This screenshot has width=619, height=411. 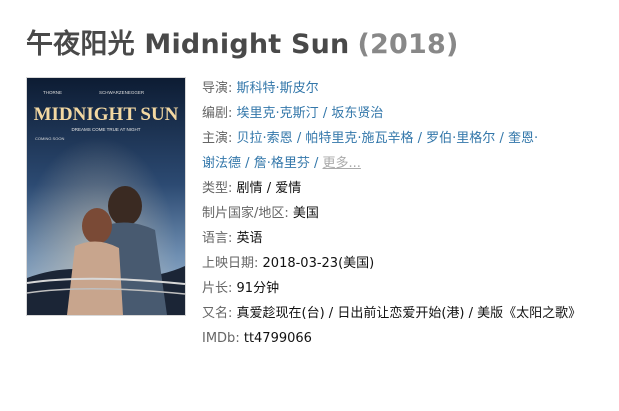 What do you see at coordinates (217, 238) in the screenshot?
I see `language-label: 语言:` at bounding box center [217, 238].